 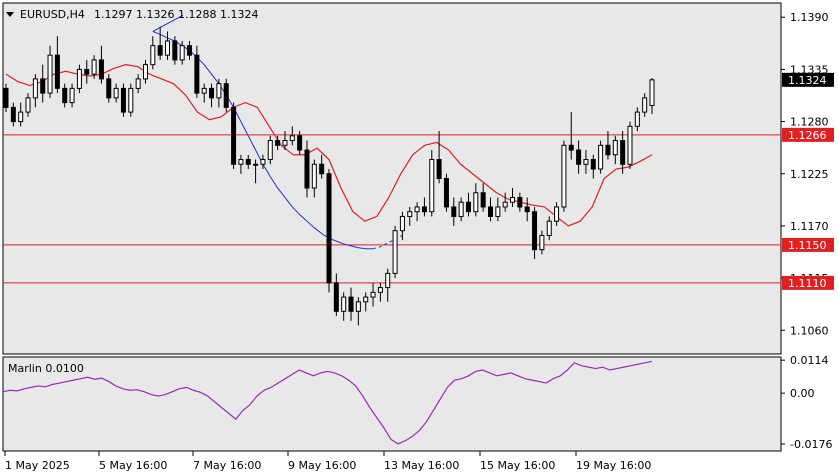 What do you see at coordinates (809, 17) in the screenshot?
I see `y-tick-label: 1.1390` at bounding box center [809, 17].